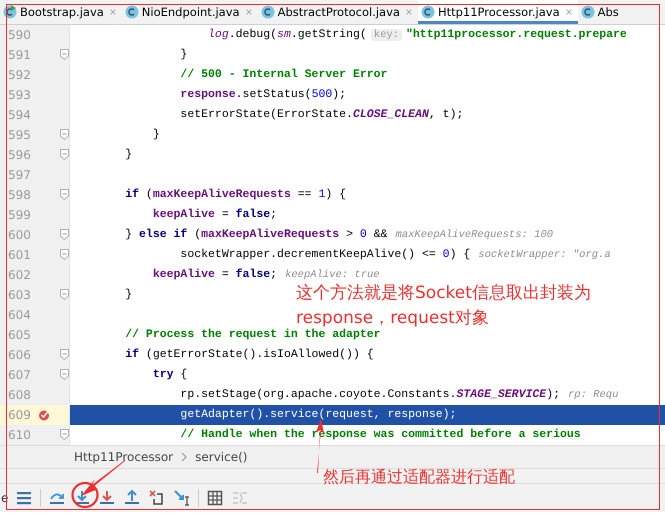 This screenshot has width=665, height=515. What do you see at coordinates (367, 355) in the screenshot?
I see `code-line: if (getErrorState().isIoAllowed()) {` at bounding box center [367, 355].